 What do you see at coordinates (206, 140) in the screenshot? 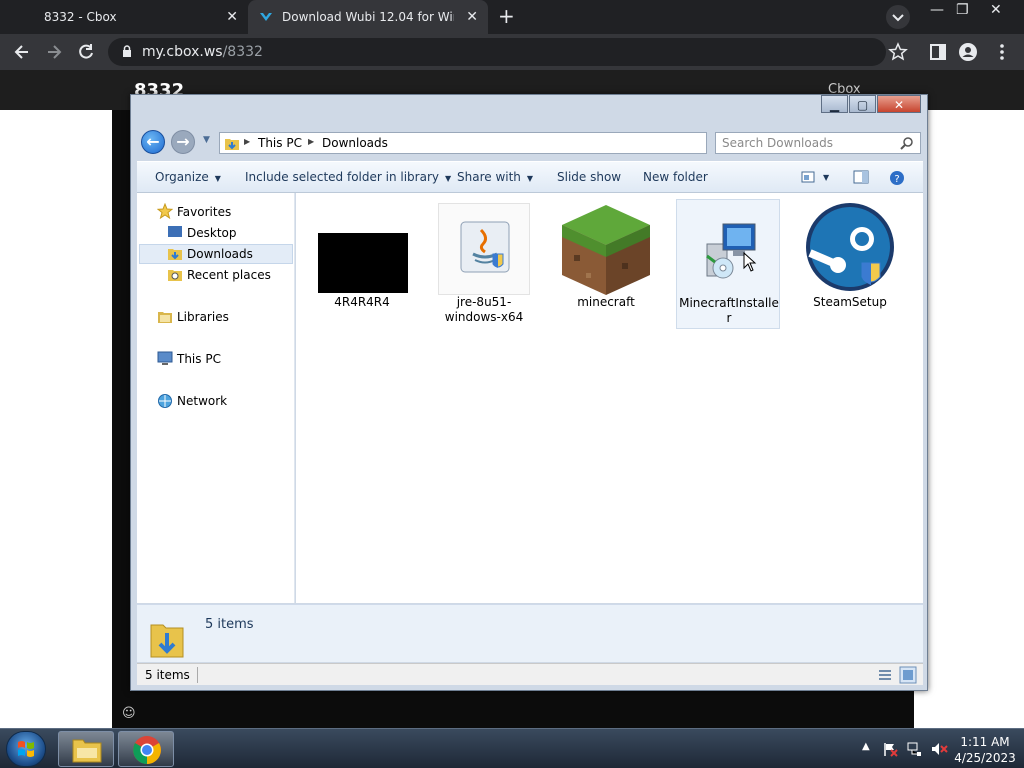
I see `recent-locations-dropdown-icon: ▼` at bounding box center [206, 140].